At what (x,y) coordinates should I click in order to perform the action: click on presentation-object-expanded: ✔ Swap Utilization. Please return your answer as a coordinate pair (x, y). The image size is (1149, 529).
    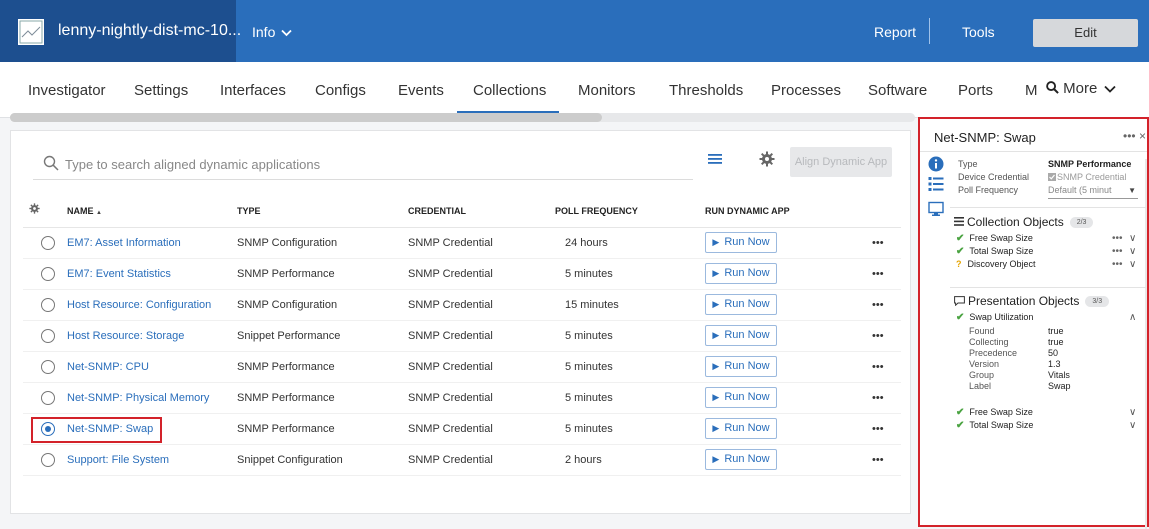
    Looking at the image, I should click on (994, 317).